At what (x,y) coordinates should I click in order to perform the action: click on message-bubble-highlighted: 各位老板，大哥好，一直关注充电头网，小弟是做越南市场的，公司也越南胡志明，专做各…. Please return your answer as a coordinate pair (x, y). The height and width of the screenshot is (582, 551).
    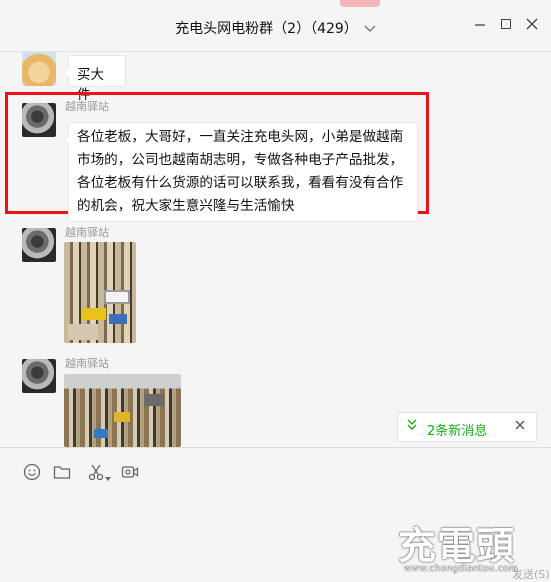
    Looking at the image, I should click on (240, 172).